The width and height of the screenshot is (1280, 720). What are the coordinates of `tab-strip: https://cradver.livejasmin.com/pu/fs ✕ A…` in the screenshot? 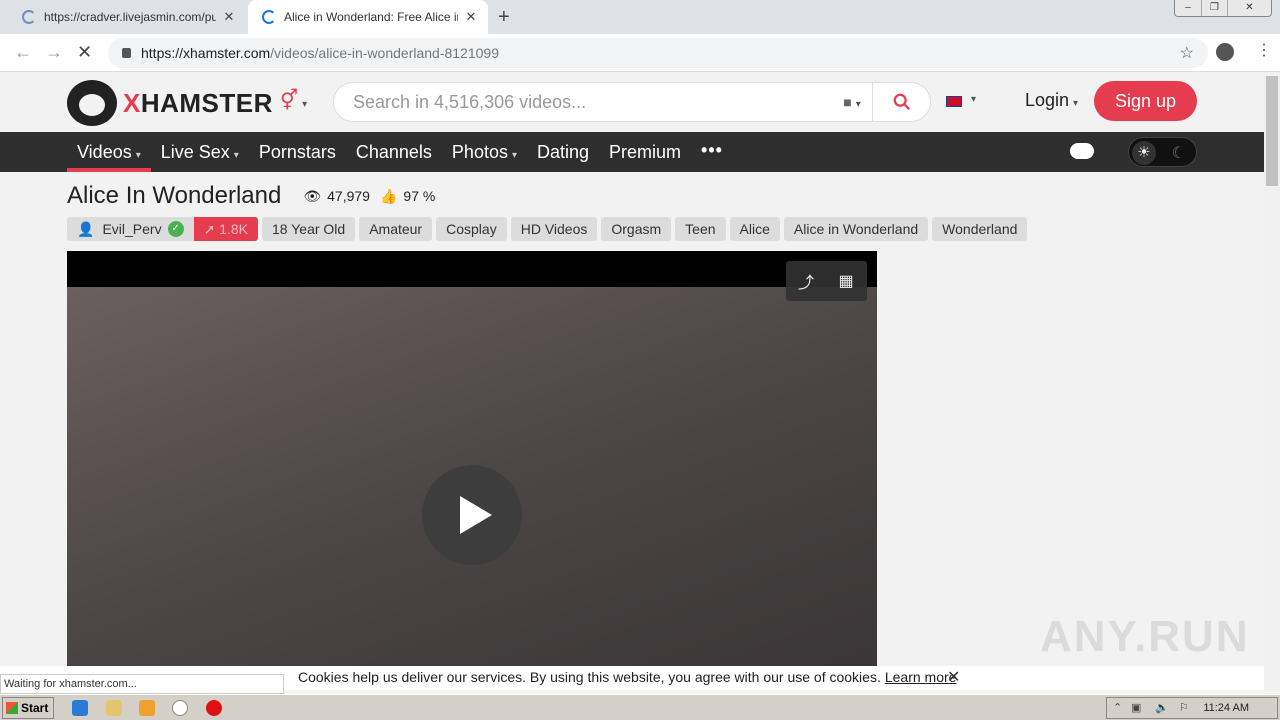 It's located at (640, 17).